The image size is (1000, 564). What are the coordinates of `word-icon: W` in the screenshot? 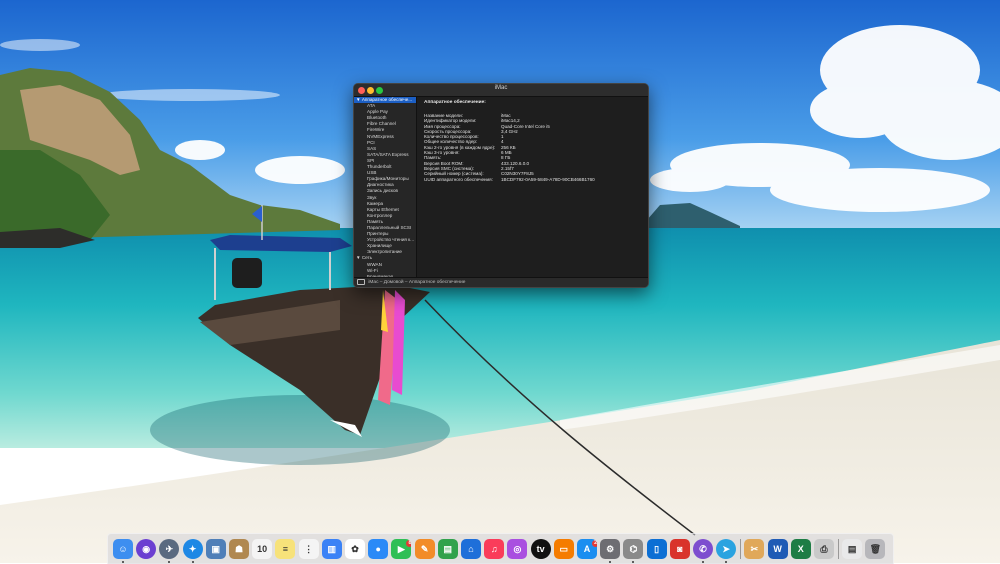 It's located at (777, 549).